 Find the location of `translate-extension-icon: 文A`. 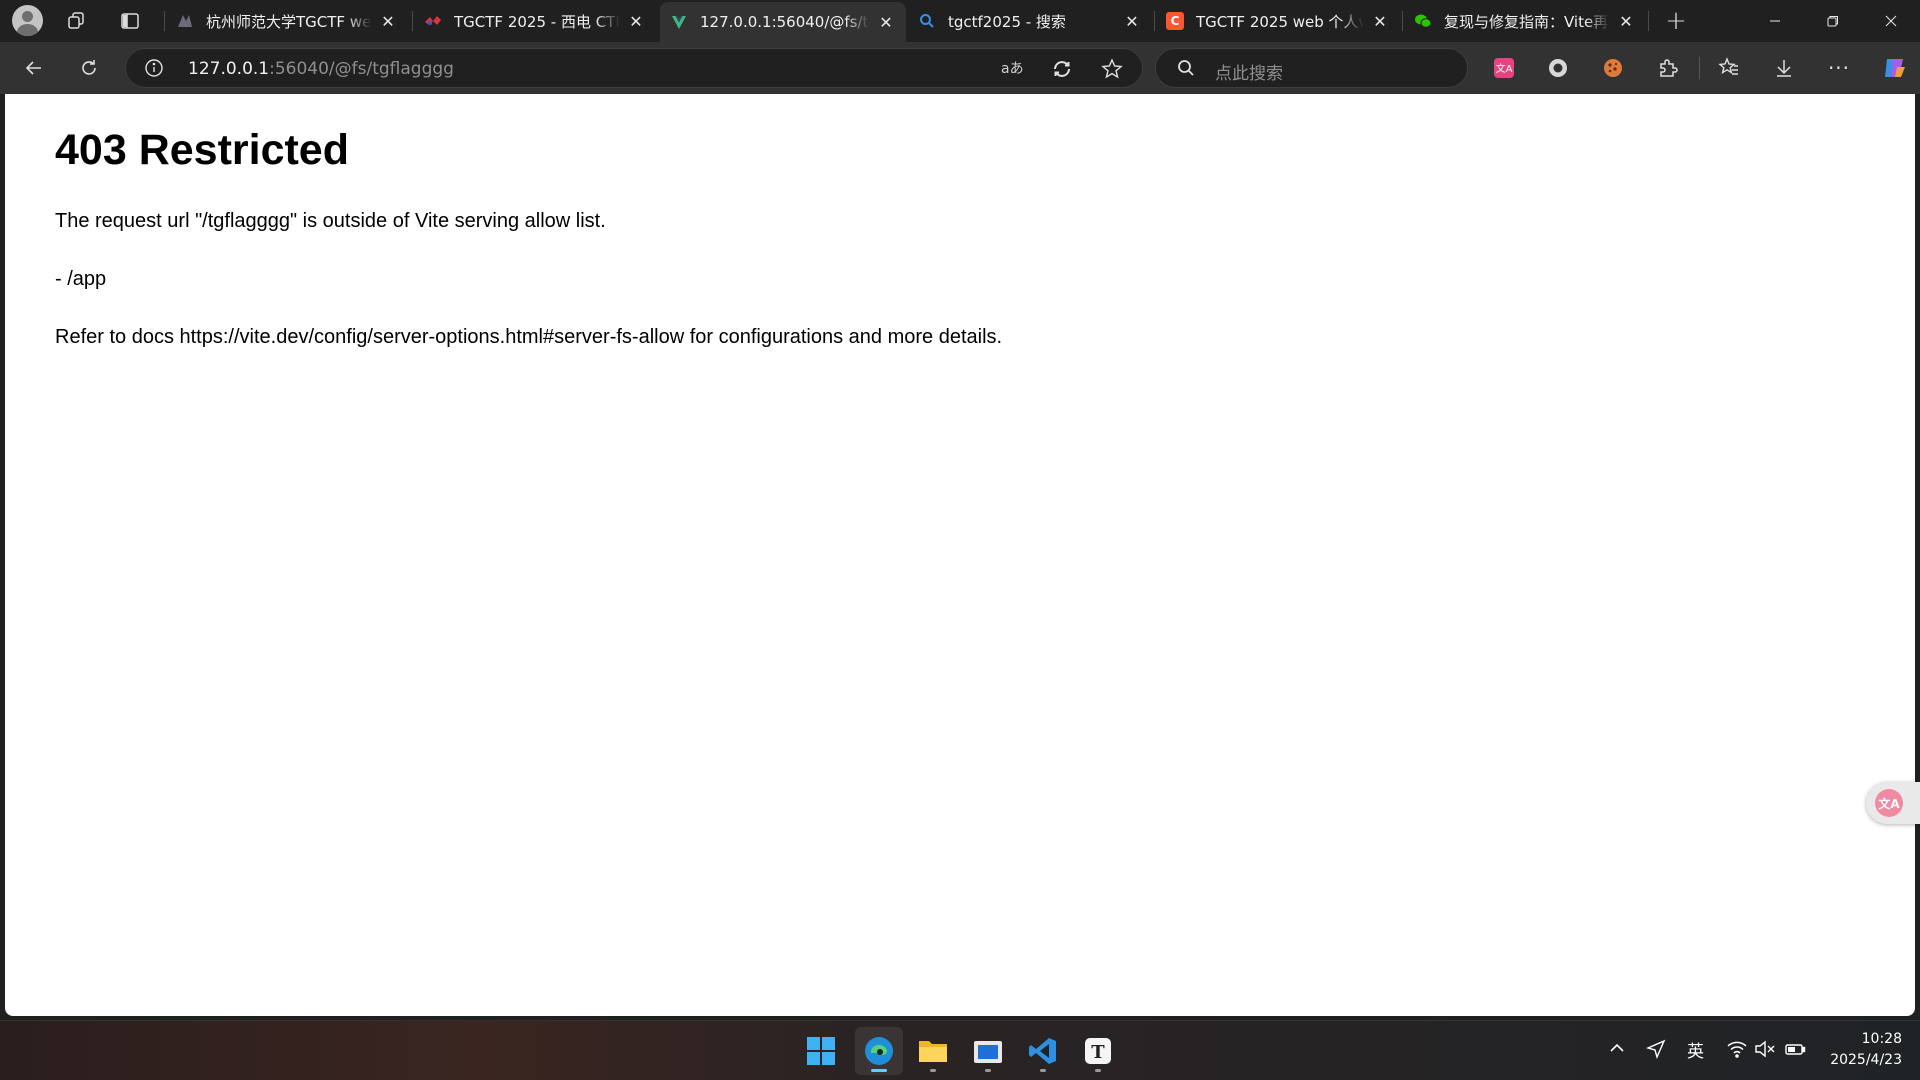

translate-extension-icon: 文A is located at coordinates (1504, 68).